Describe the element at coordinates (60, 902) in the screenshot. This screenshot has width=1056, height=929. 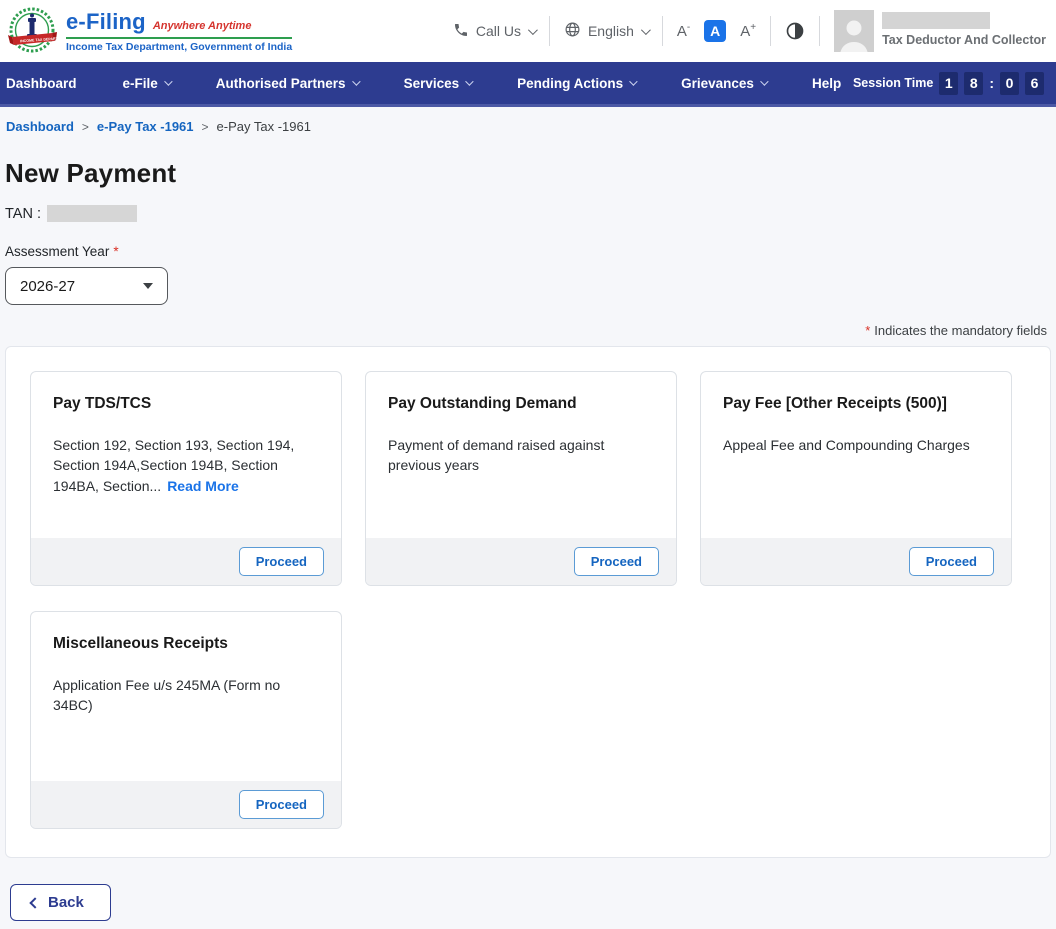
I see `back-button: Back` at that location.